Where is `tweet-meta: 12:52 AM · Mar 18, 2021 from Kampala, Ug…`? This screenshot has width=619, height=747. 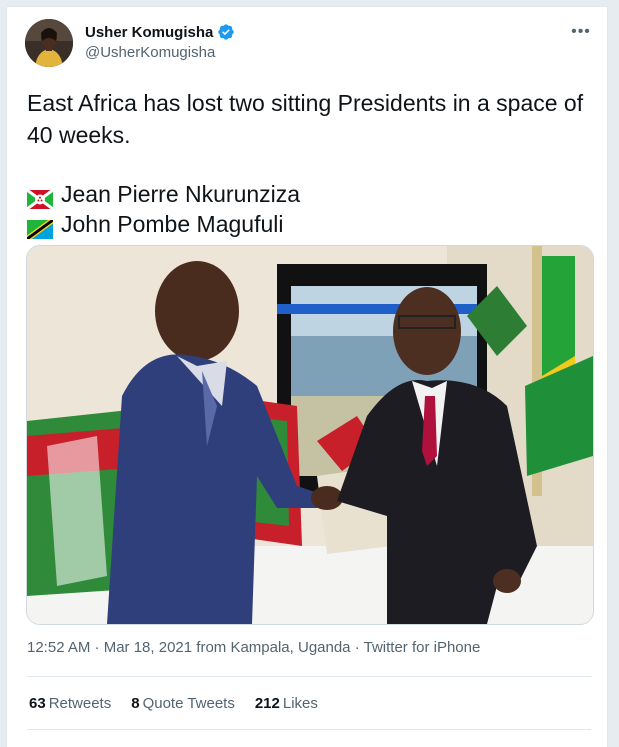
tweet-meta: 12:52 AM · Mar 18, 2021 from Kampala, Ug… is located at coordinates (253, 647).